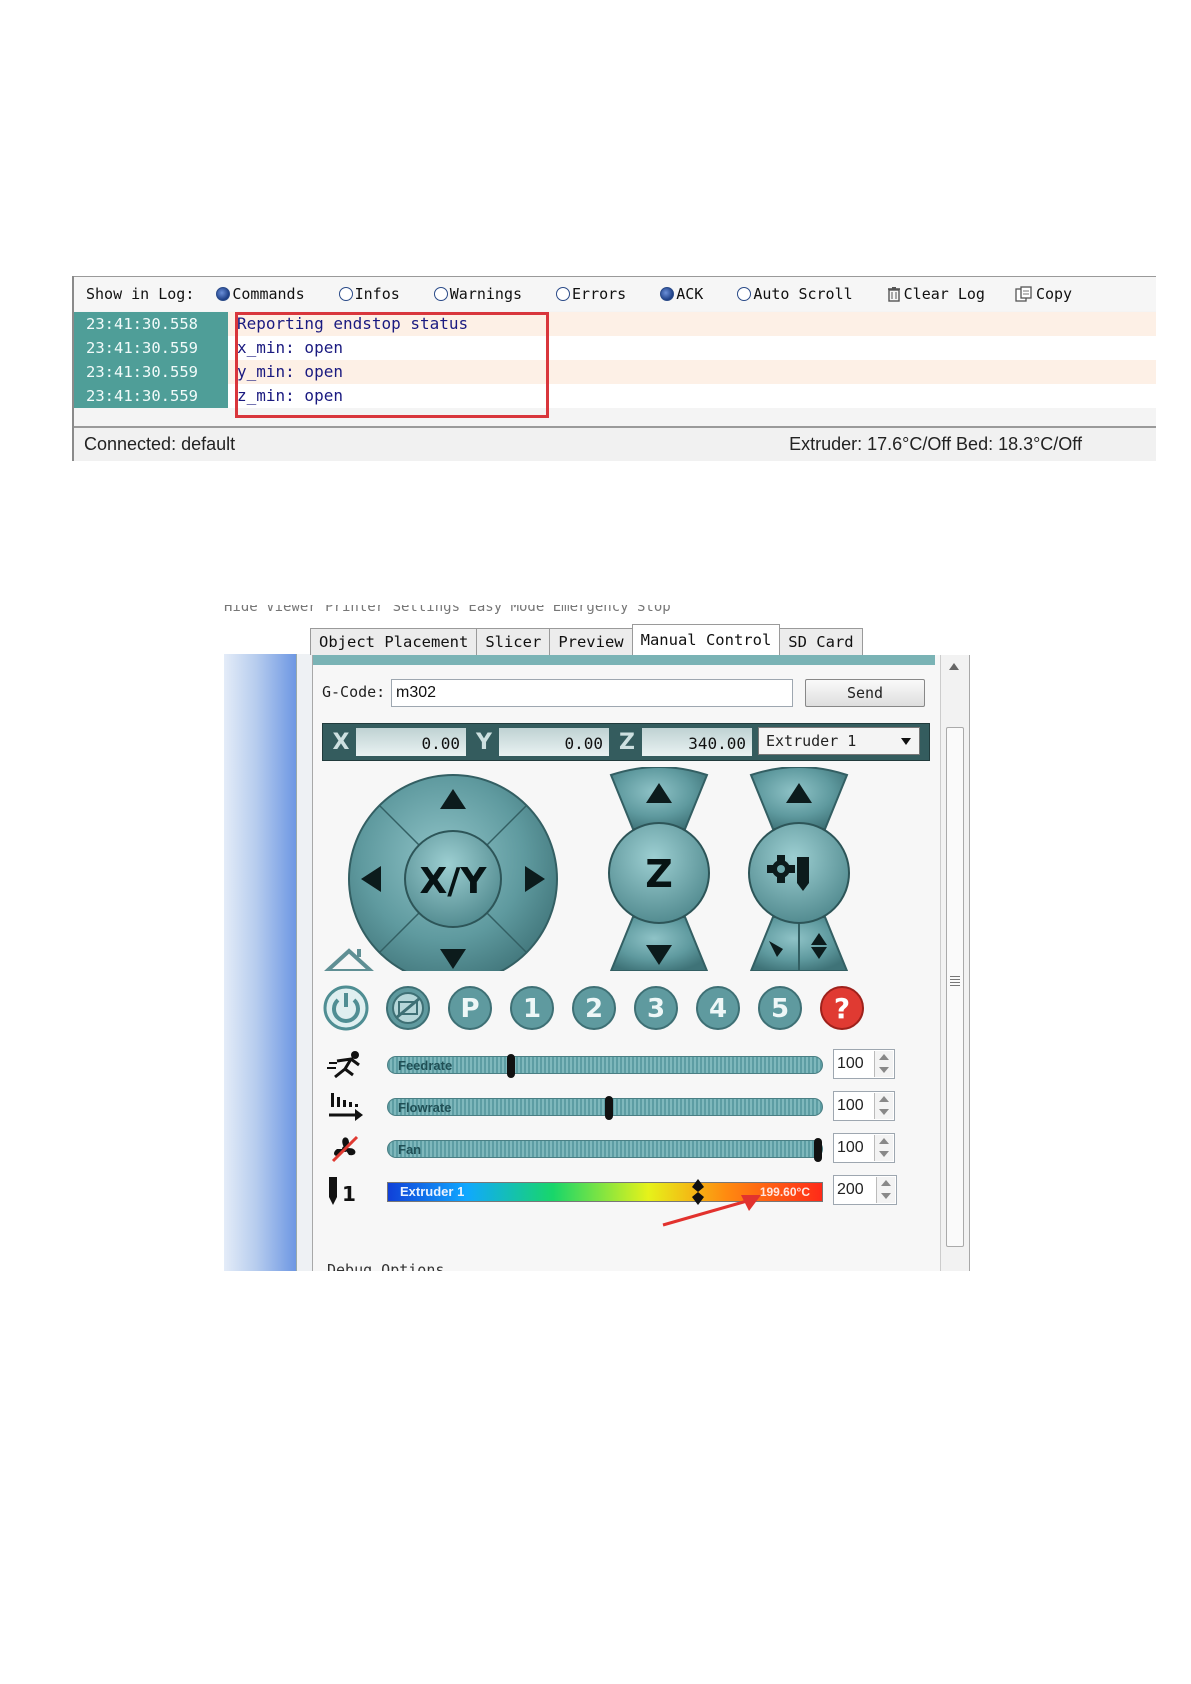 Image resolution: width=1191 pixels, height=1684 pixels. Describe the element at coordinates (392, 365) in the screenshot. I see `highlight-box` at that location.